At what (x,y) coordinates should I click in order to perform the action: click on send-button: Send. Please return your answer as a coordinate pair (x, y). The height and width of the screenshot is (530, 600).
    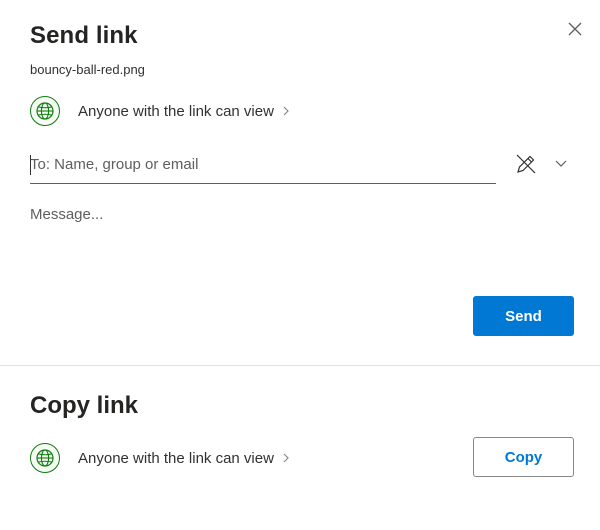
    Looking at the image, I should click on (523, 316).